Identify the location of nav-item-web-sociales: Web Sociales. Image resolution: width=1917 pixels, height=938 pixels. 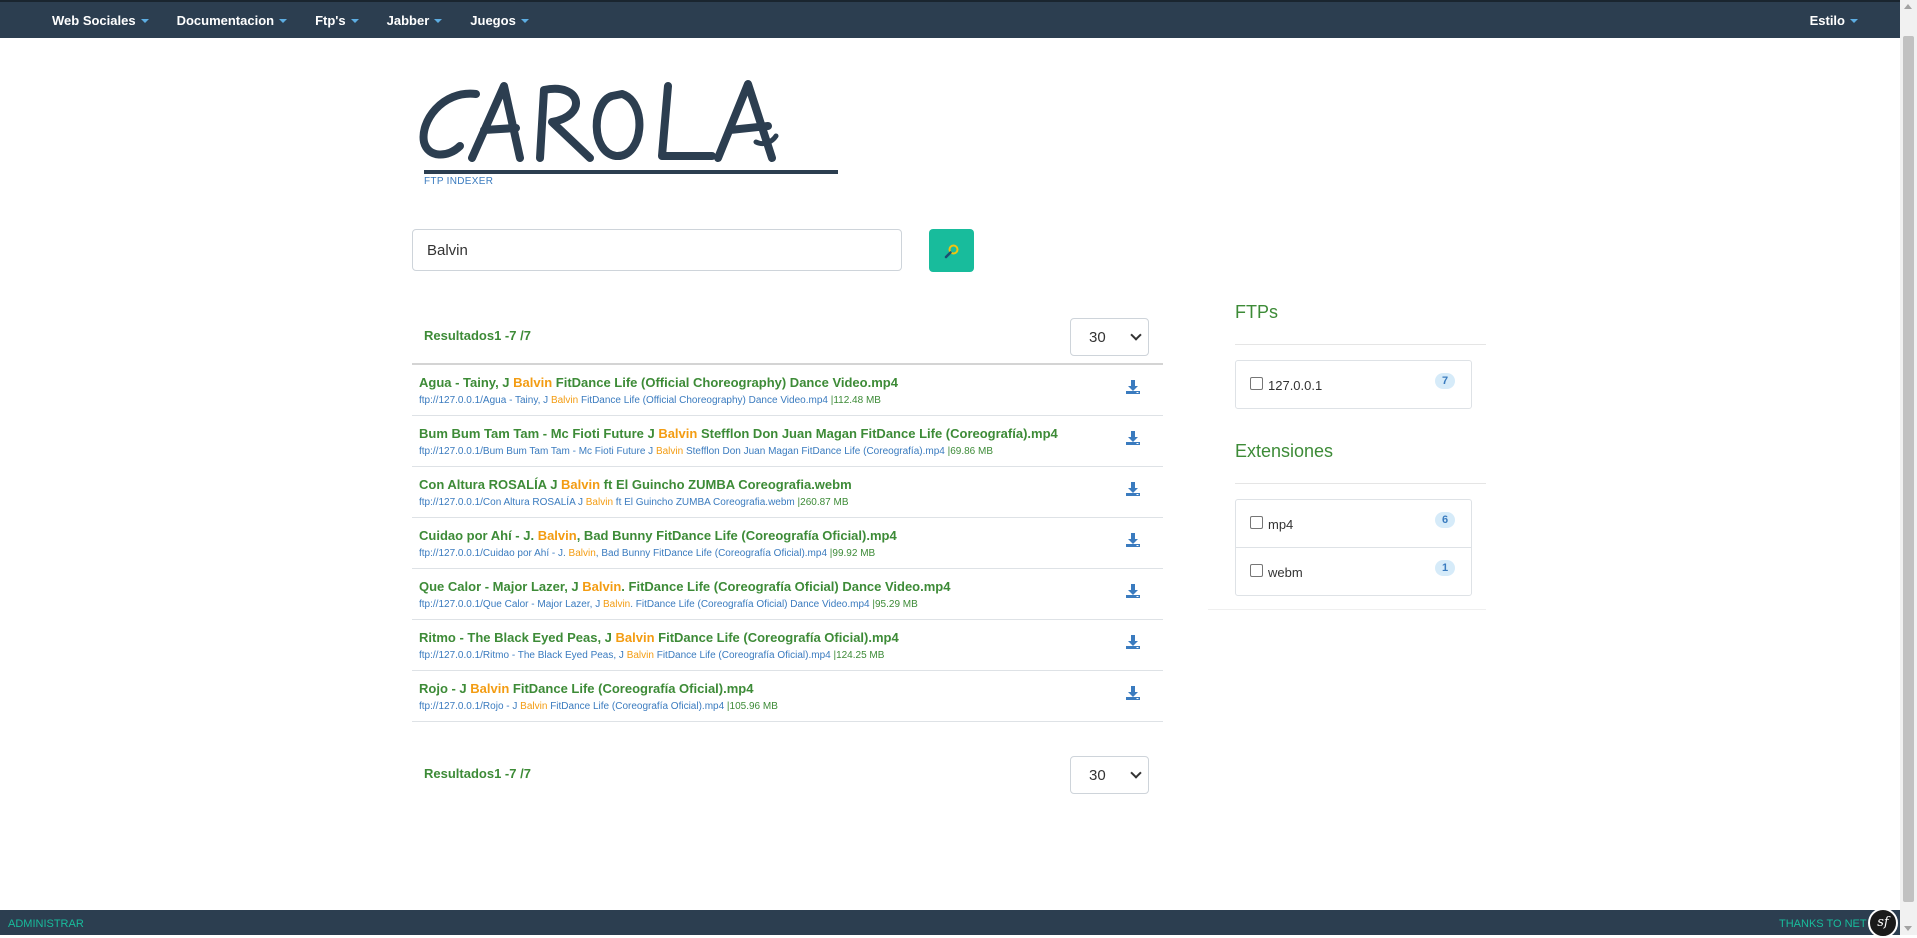
(100, 20).